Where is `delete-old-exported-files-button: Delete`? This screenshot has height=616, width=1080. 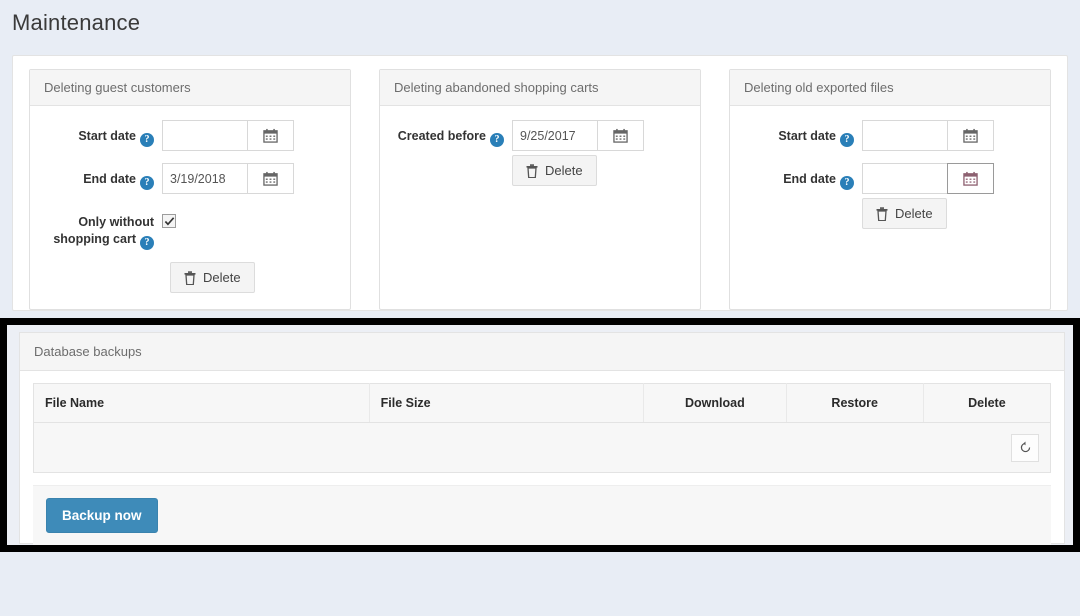 delete-old-exported-files-button: Delete is located at coordinates (904, 213).